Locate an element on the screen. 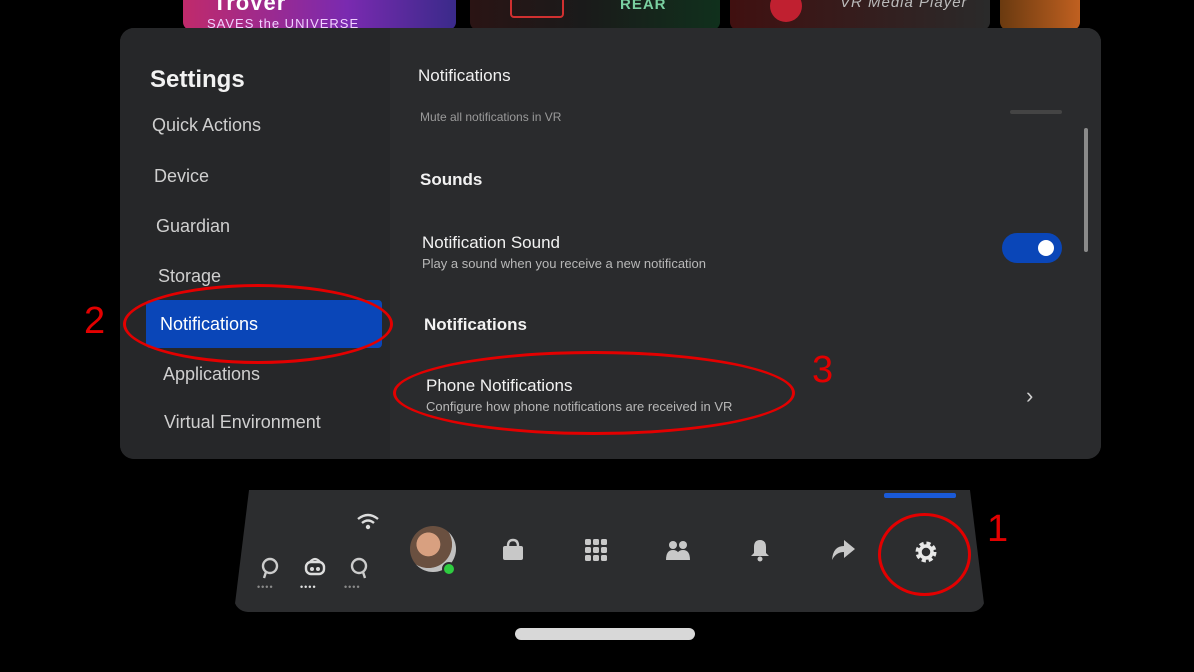 The image size is (1194, 672). app-tile-media-player: VR Media Player is located at coordinates (860, 15).